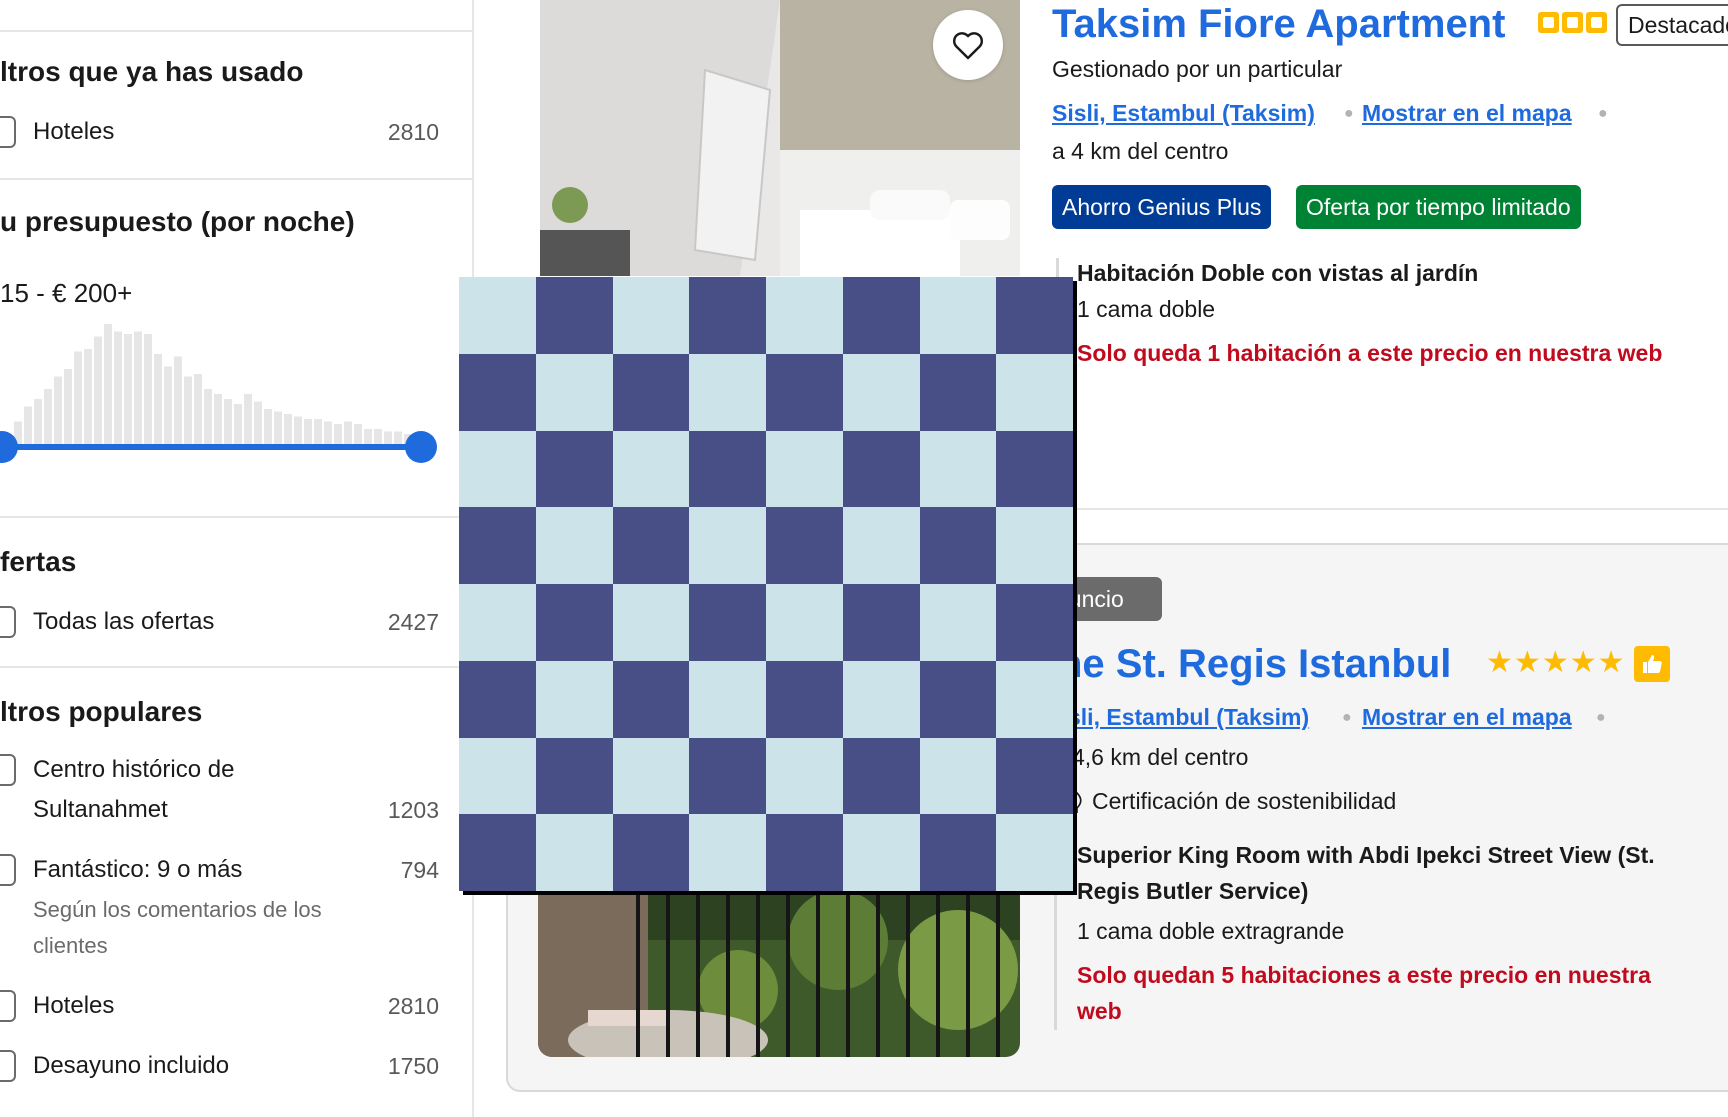  What do you see at coordinates (177, 927) in the screenshot?
I see `filter-description: Según los comentarios de los clientes` at bounding box center [177, 927].